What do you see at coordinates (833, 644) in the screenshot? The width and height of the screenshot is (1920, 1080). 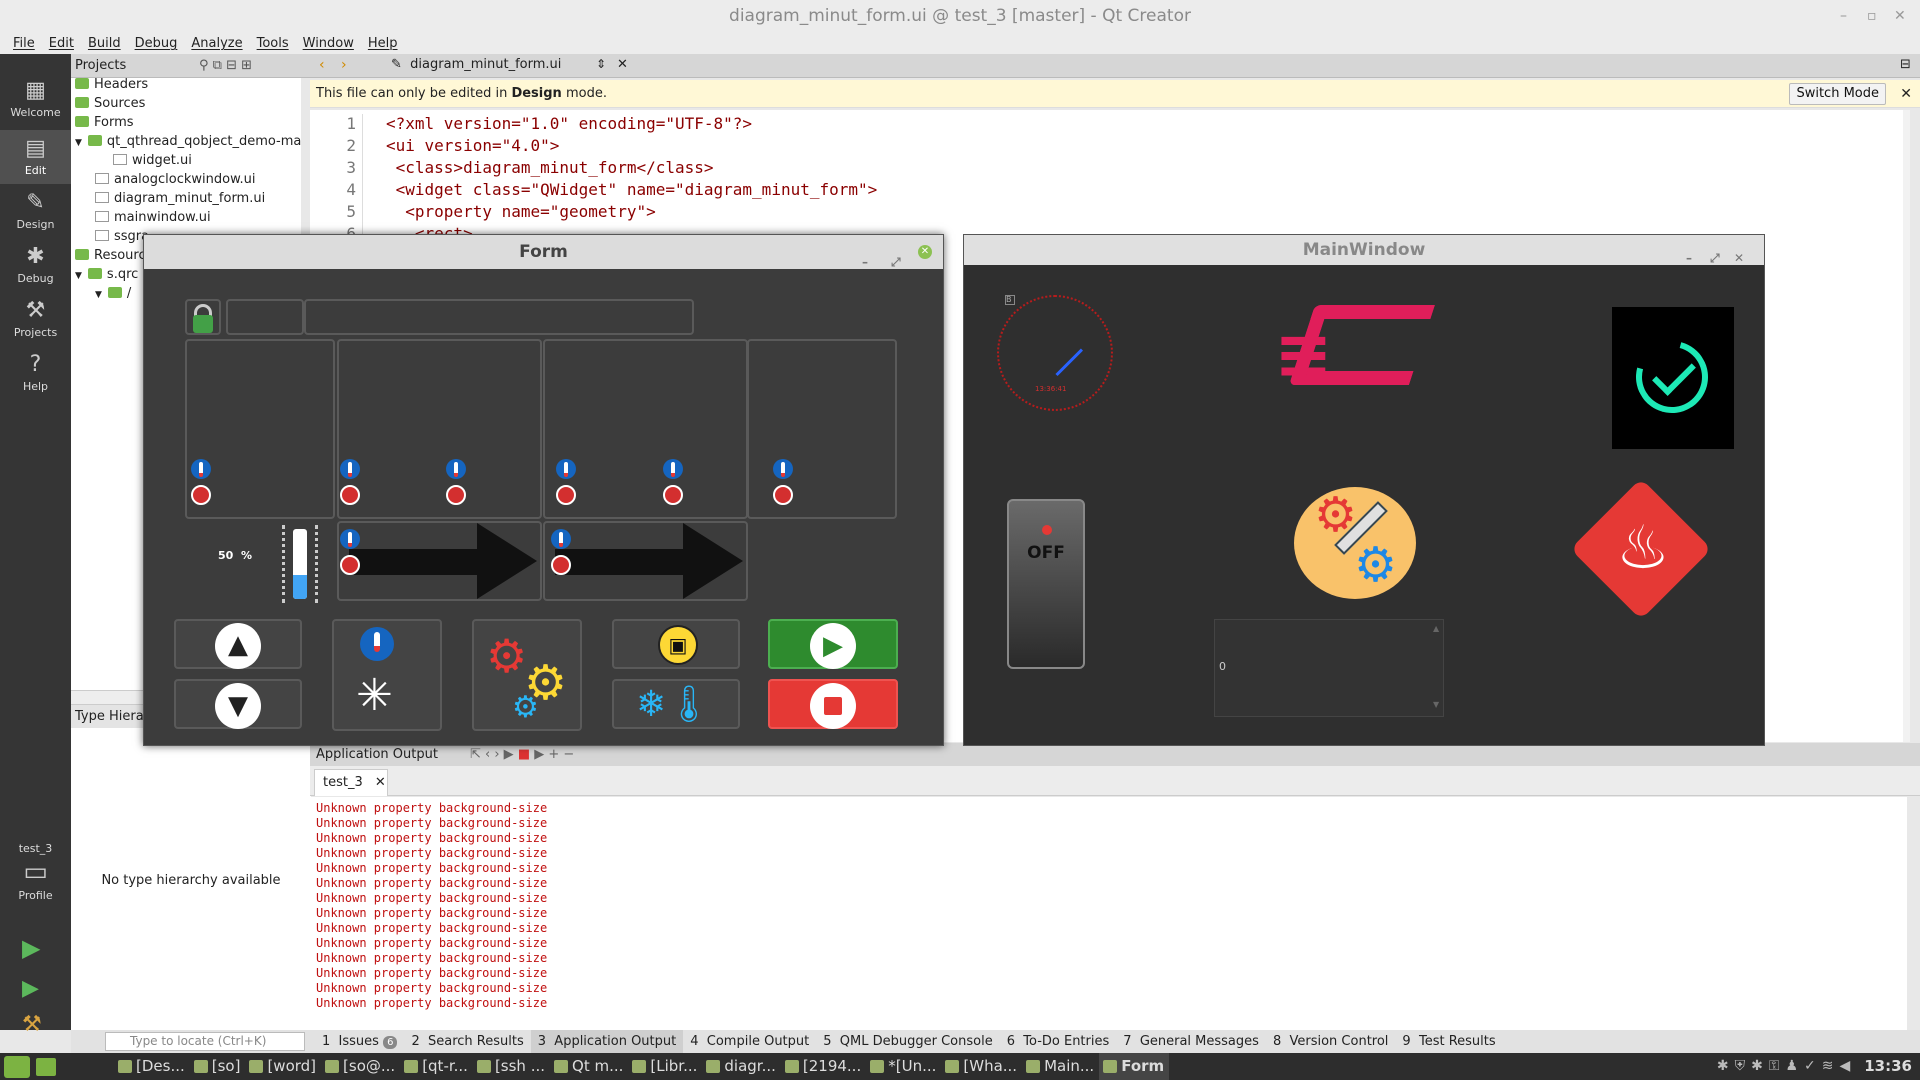 I see `start-button: ▶` at bounding box center [833, 644].